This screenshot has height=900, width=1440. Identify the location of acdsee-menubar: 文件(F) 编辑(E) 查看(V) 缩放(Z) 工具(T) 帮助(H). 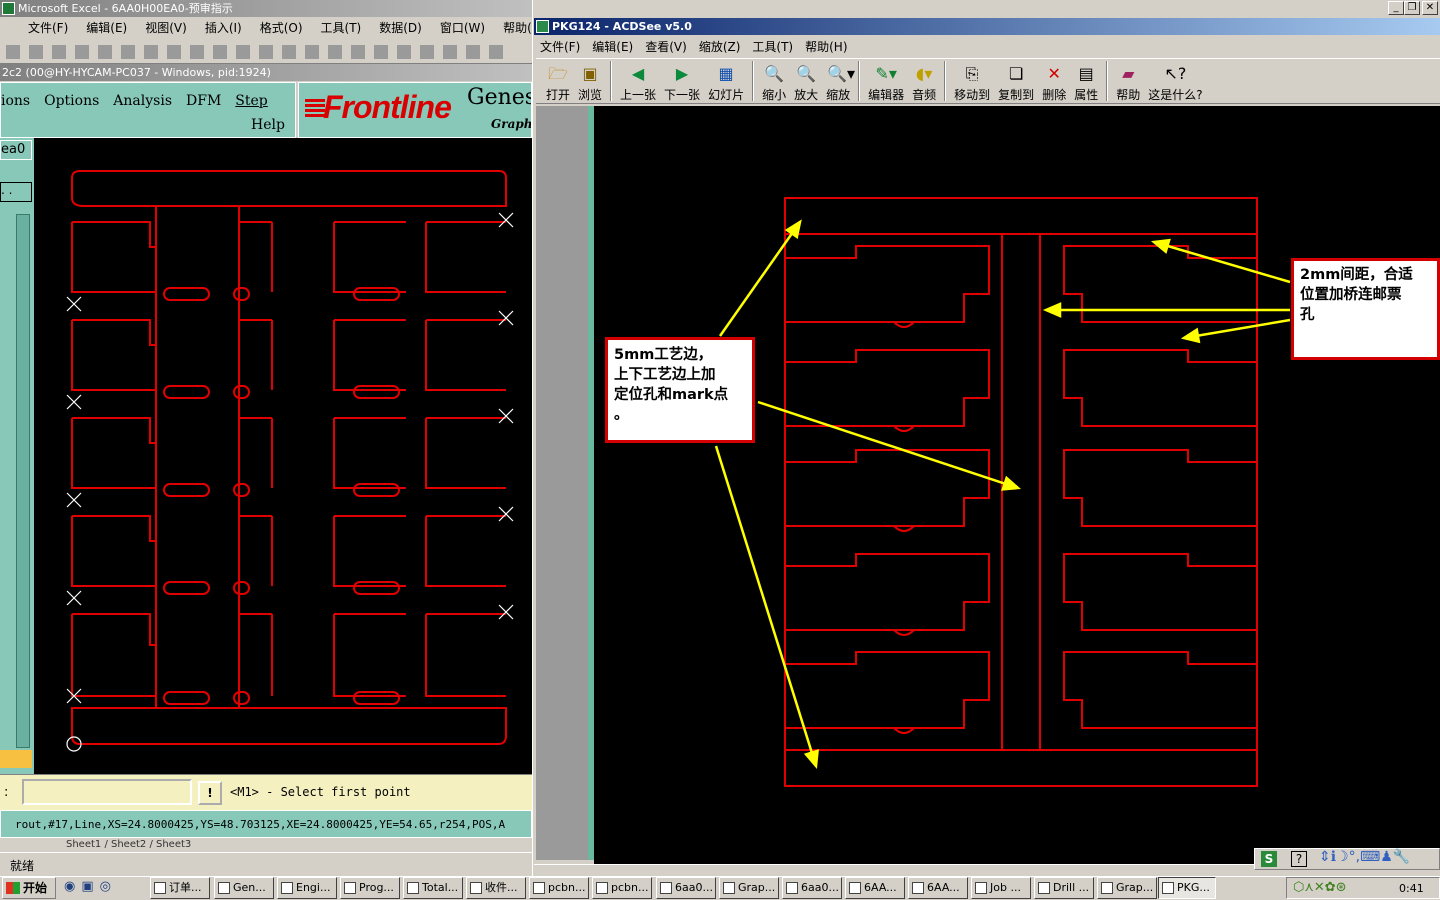
(987, 47).